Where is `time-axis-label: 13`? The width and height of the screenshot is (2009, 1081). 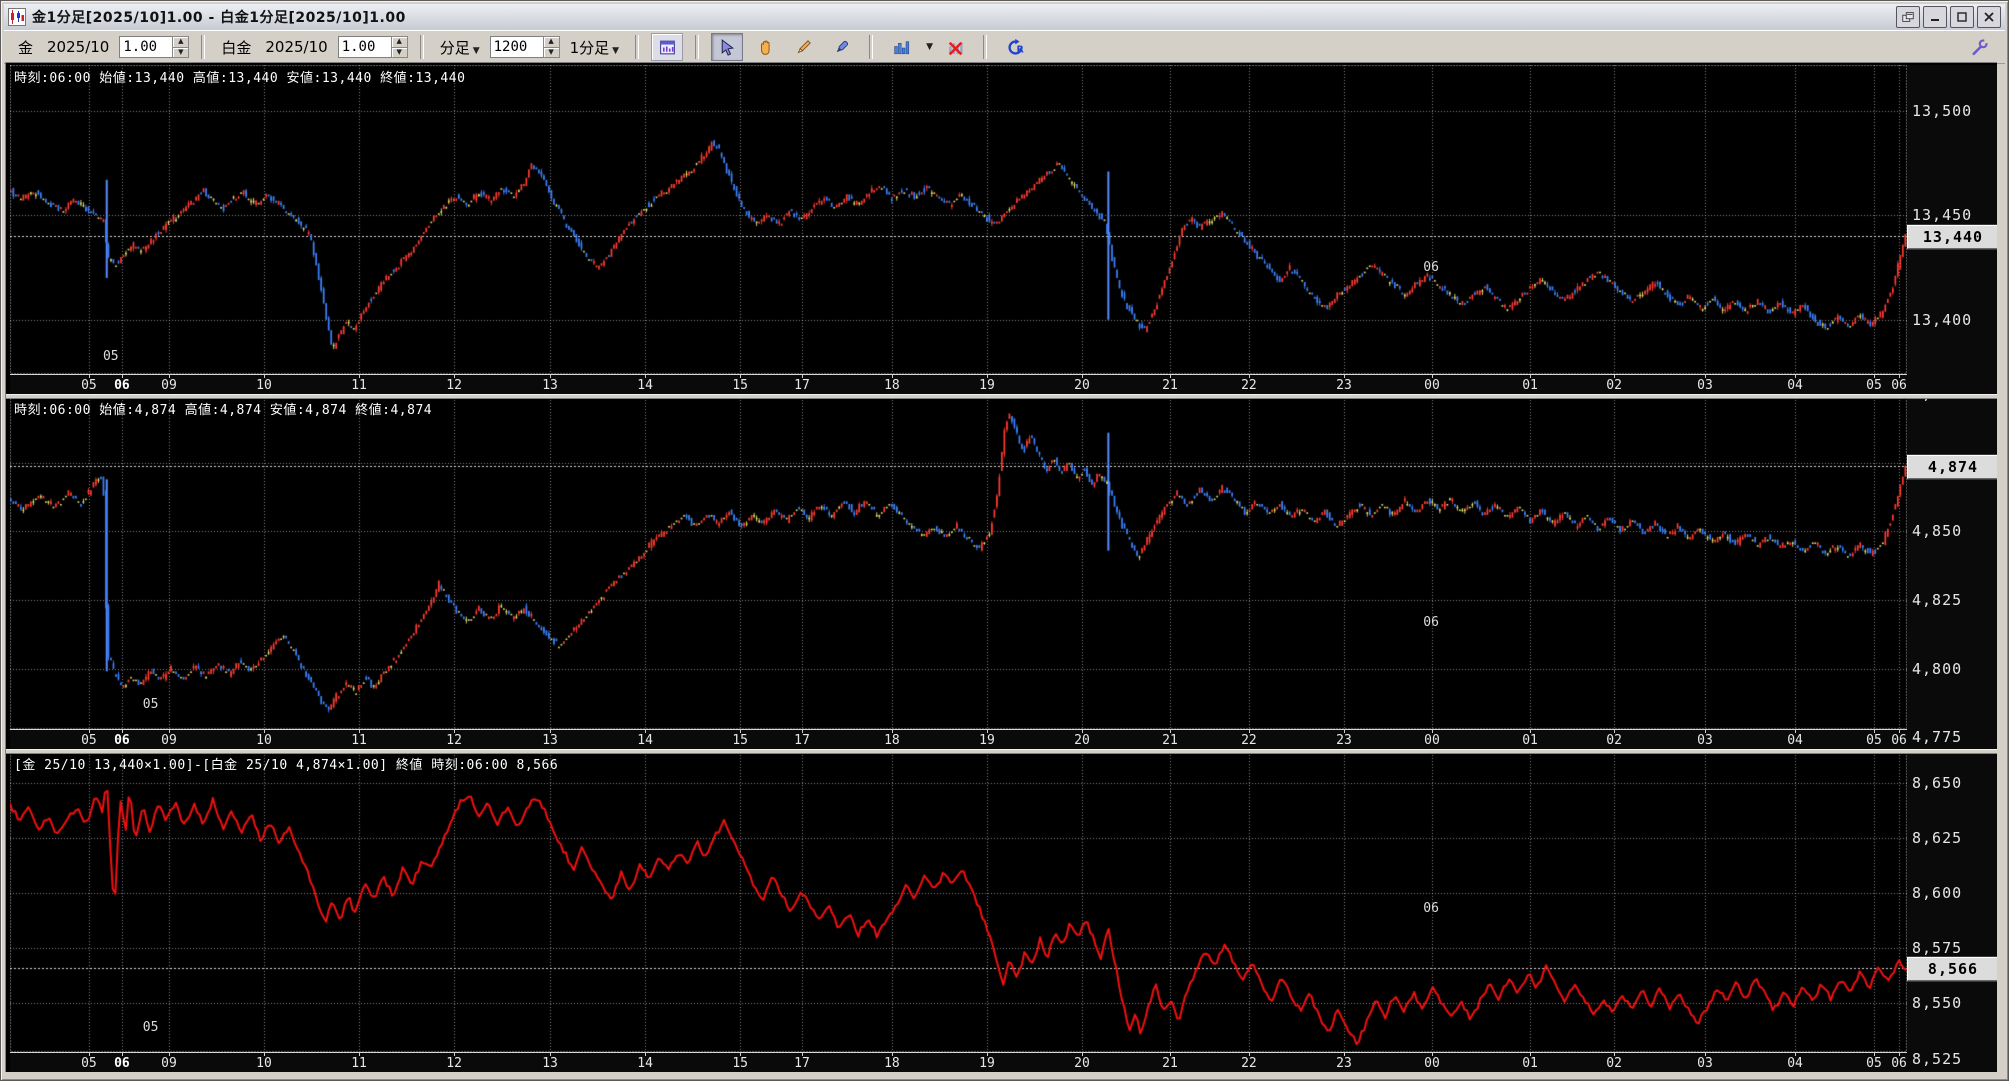
time-axis-label: 13 is located at coordinates (550, 1063).